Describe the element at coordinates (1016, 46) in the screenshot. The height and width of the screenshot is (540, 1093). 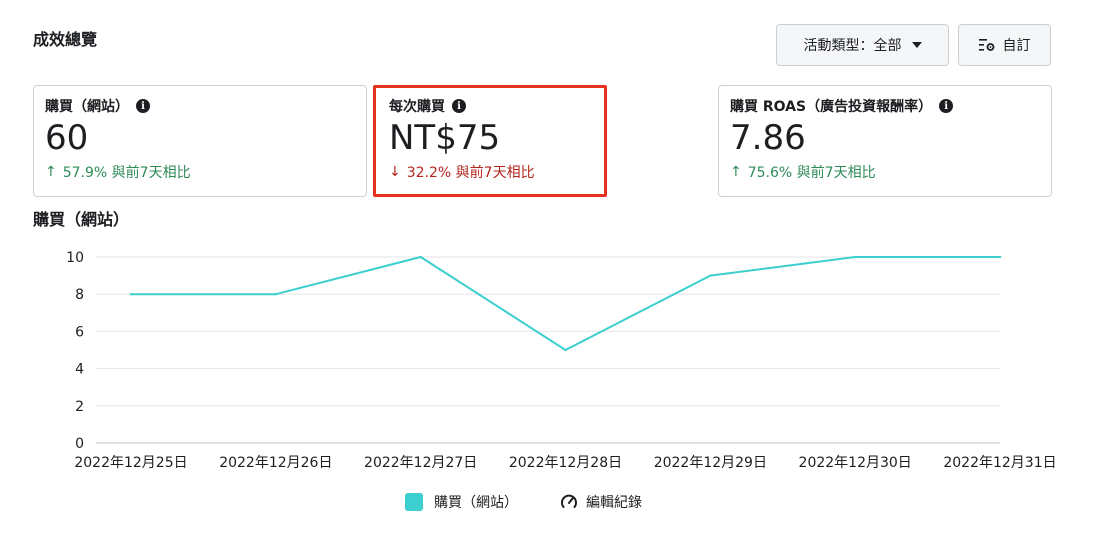
I see `customize-label: 自訂` at that location.